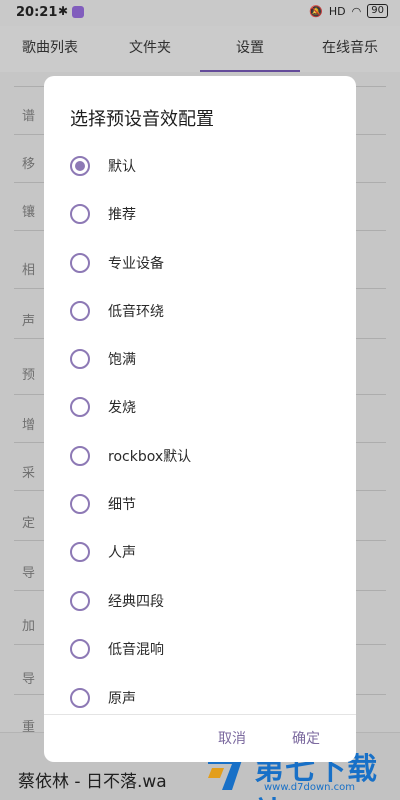 The height and width of the screenshot is (800, 400). What do you see at coordinates (205, 504) in the screenshot?
I see `preset-option-detail: 细节` at bounding box center [205, 504].